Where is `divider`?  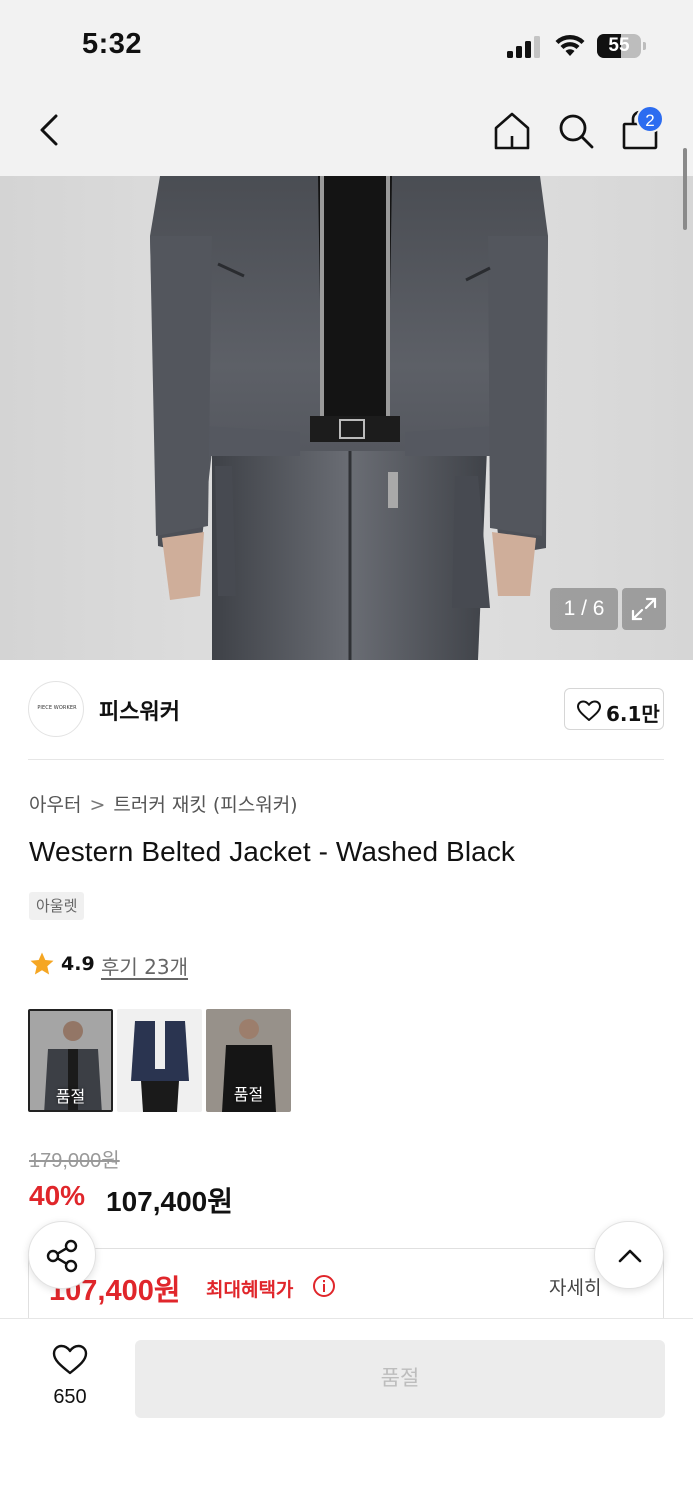 divider is located at coordinates (346, 759).